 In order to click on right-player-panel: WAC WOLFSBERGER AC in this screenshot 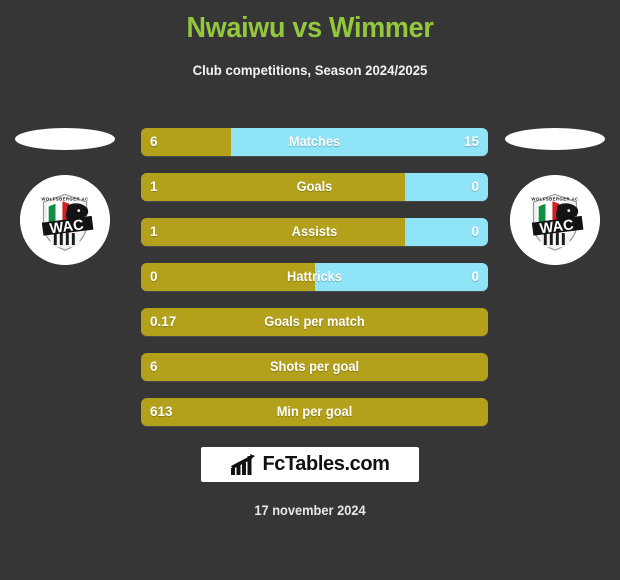, I will do `click(555, 215)`.